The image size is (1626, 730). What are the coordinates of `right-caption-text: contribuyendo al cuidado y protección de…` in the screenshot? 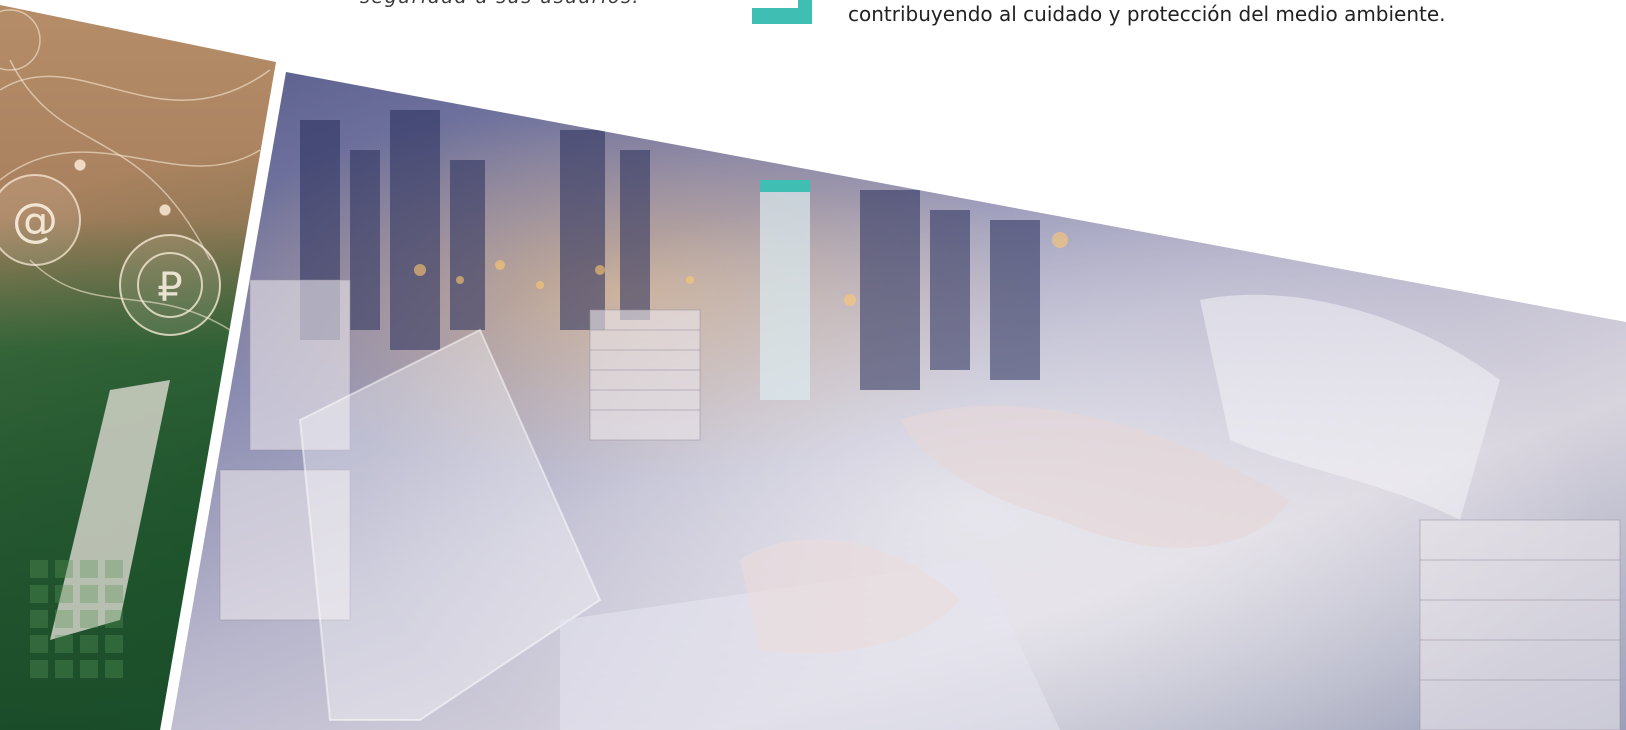 It's located at (1147, 14).